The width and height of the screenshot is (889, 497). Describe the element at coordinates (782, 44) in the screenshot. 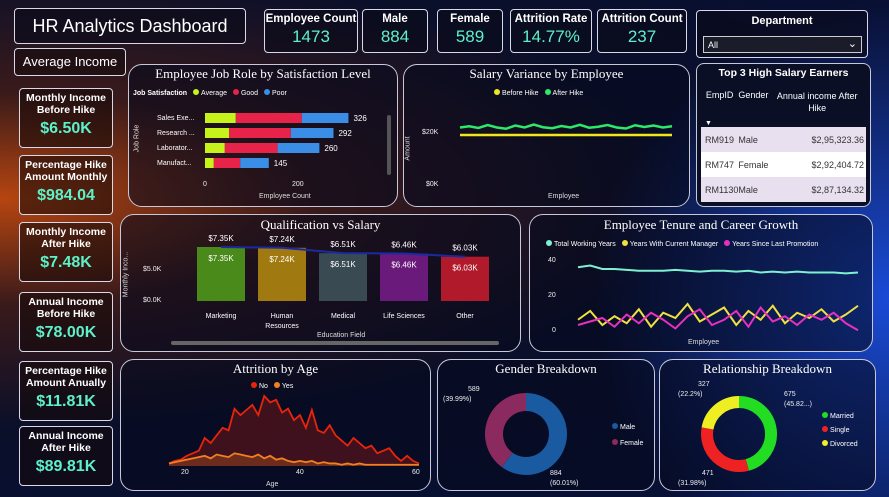

I see `department-select: All ⌄` at that location.